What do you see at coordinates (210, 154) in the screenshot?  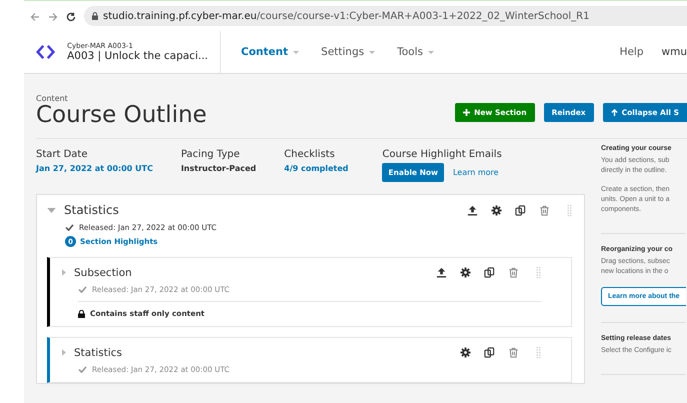 I see `info-label: Pacing Type` at bounding box center [210, 154].